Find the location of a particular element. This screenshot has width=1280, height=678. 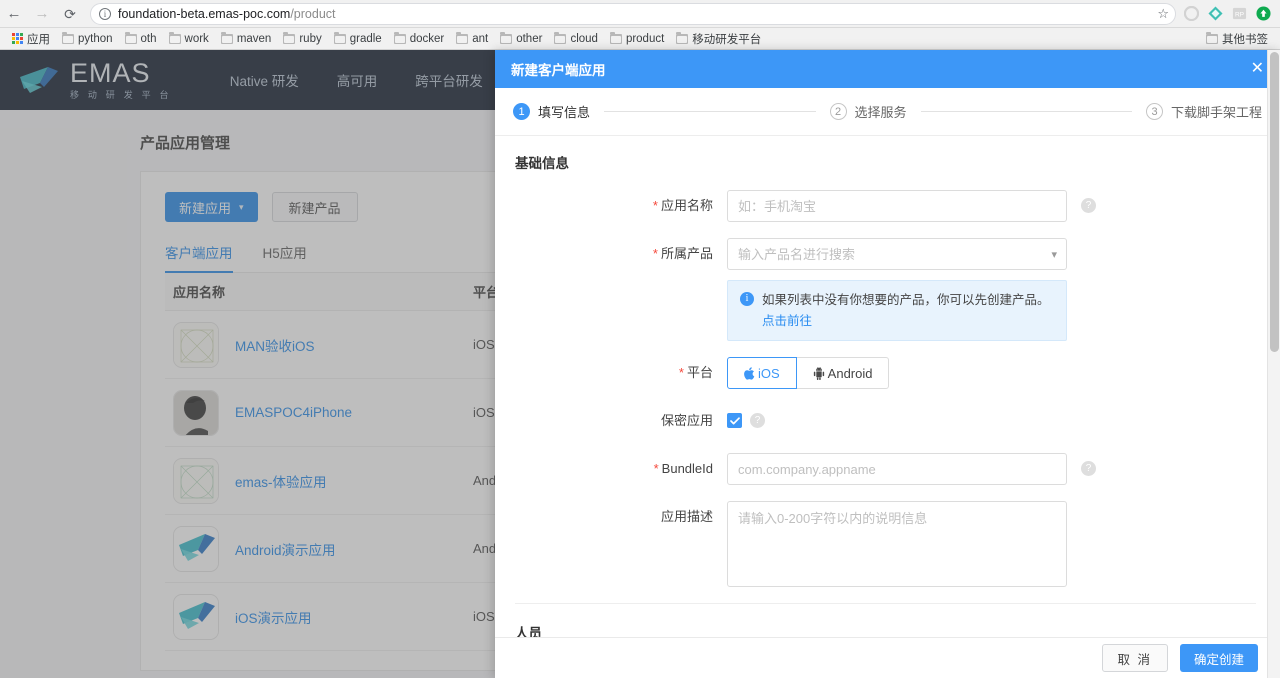

secret-app-checkbox is located at coordinates (734, 421).